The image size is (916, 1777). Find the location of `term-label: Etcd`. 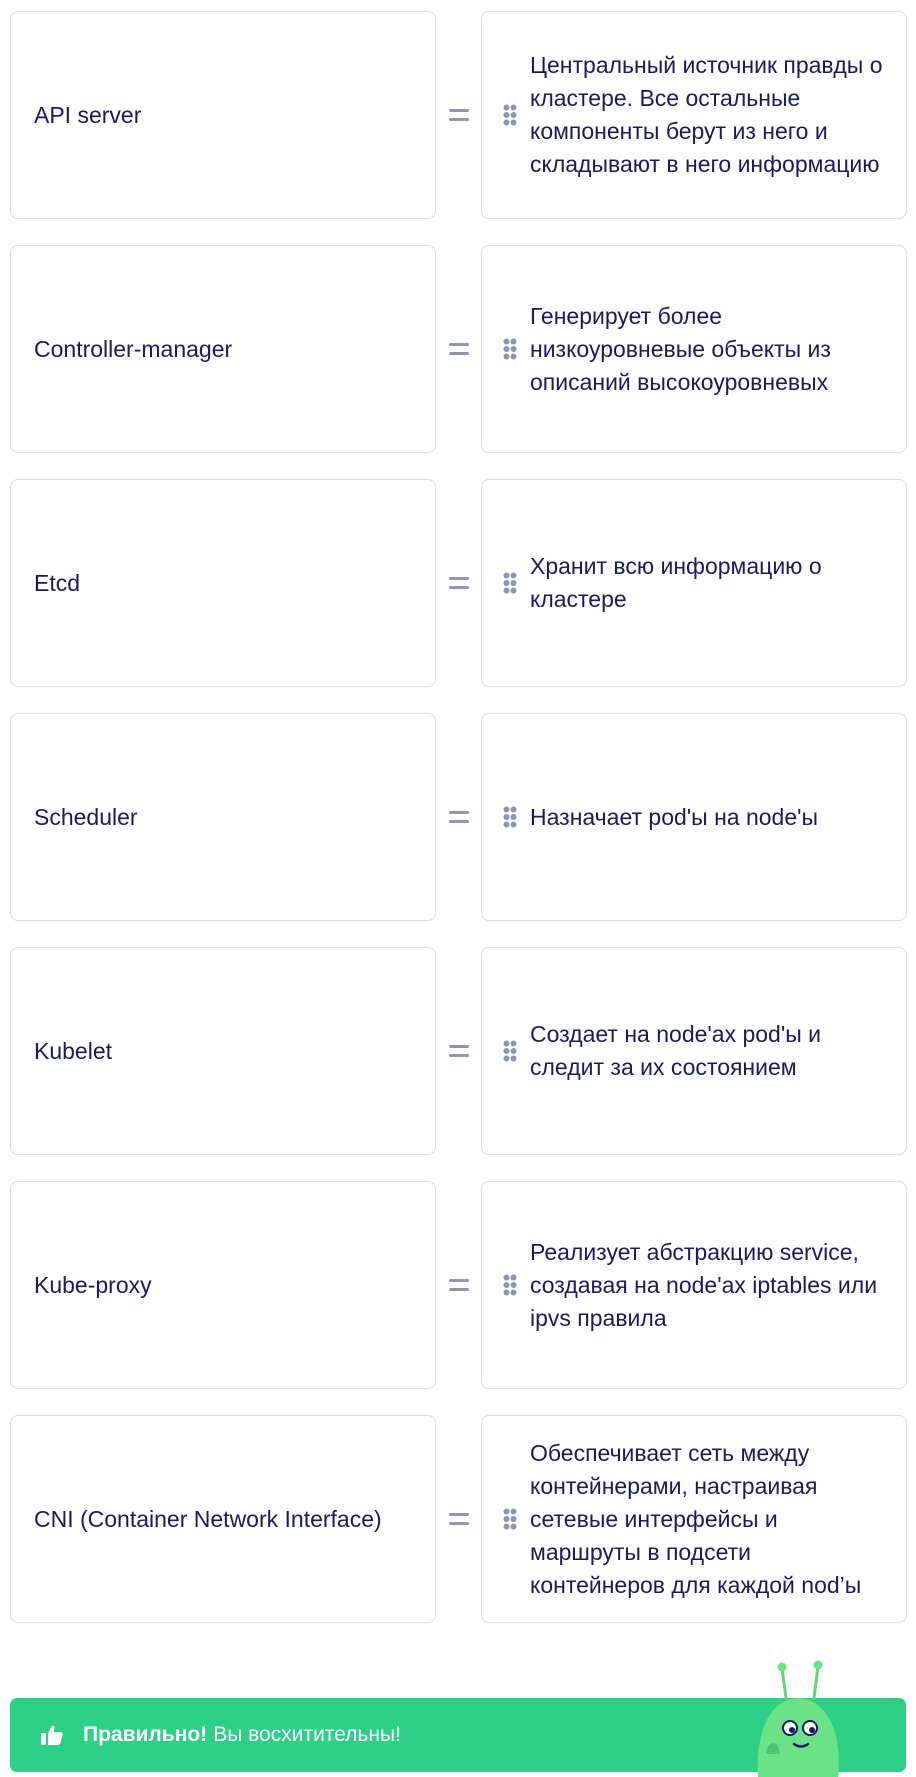

term-label: Etcd is located at coordinates (57, 582).